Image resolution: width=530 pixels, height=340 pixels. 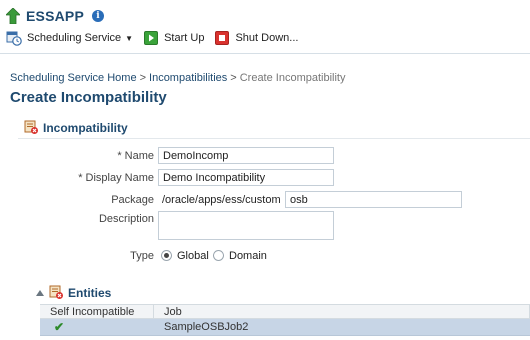 I want to click on section-title: Incompatibility, so click(x=85, y=127).